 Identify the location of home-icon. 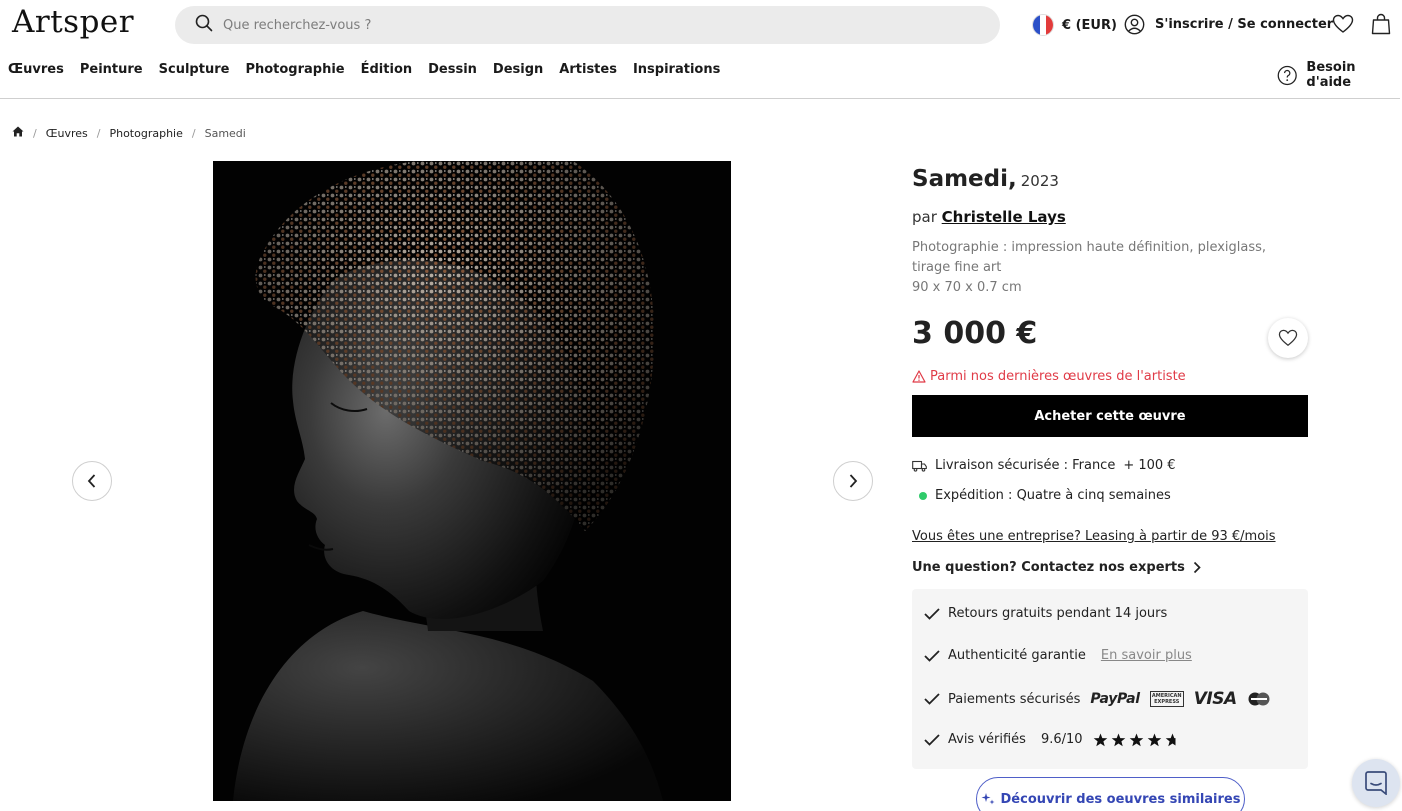
(18, 133).